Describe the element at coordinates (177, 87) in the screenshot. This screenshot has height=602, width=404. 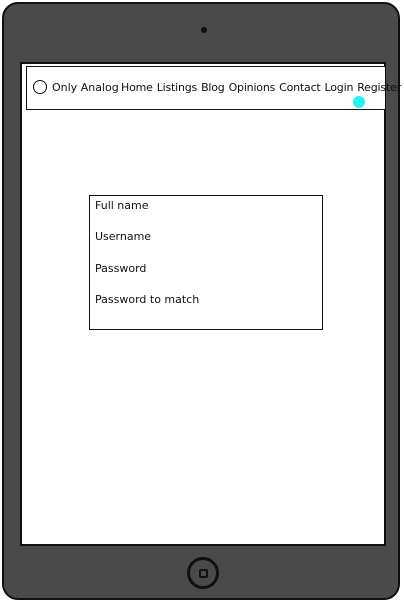
I see `nav-link-listings: Listings` at that location.